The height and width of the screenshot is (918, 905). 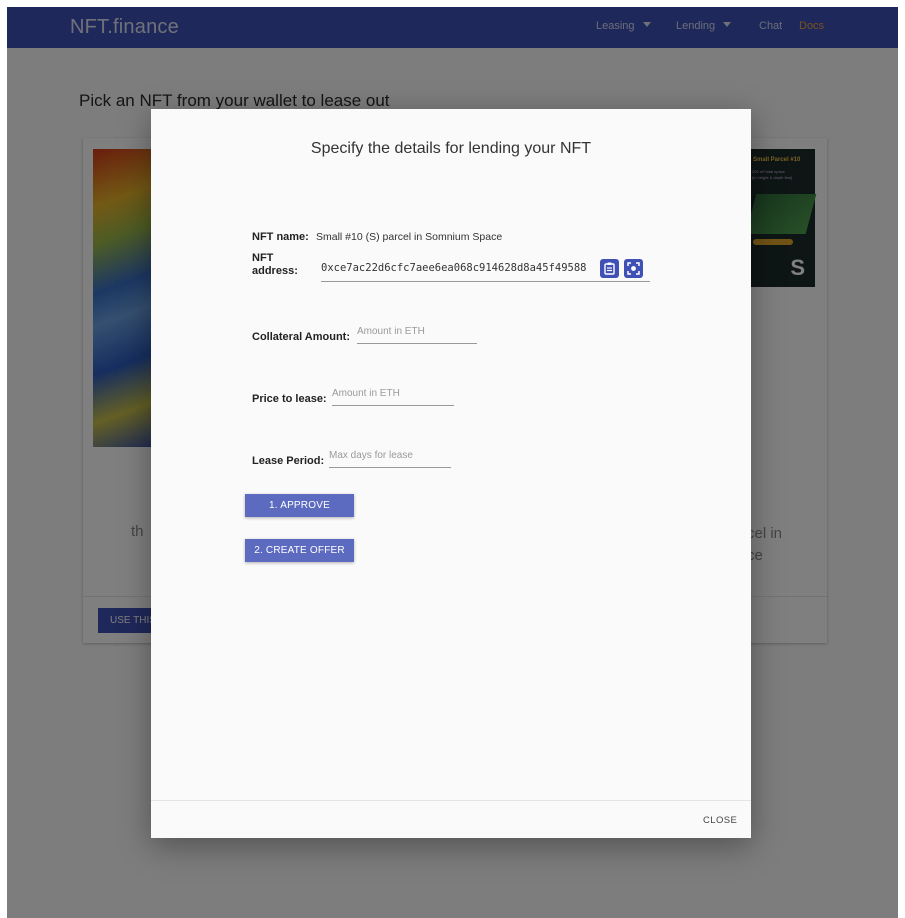 What do you see at coordinates (289, 399) in the screenshot?
I see `price-label: Price to lease:` at bounding box center [289, 399].